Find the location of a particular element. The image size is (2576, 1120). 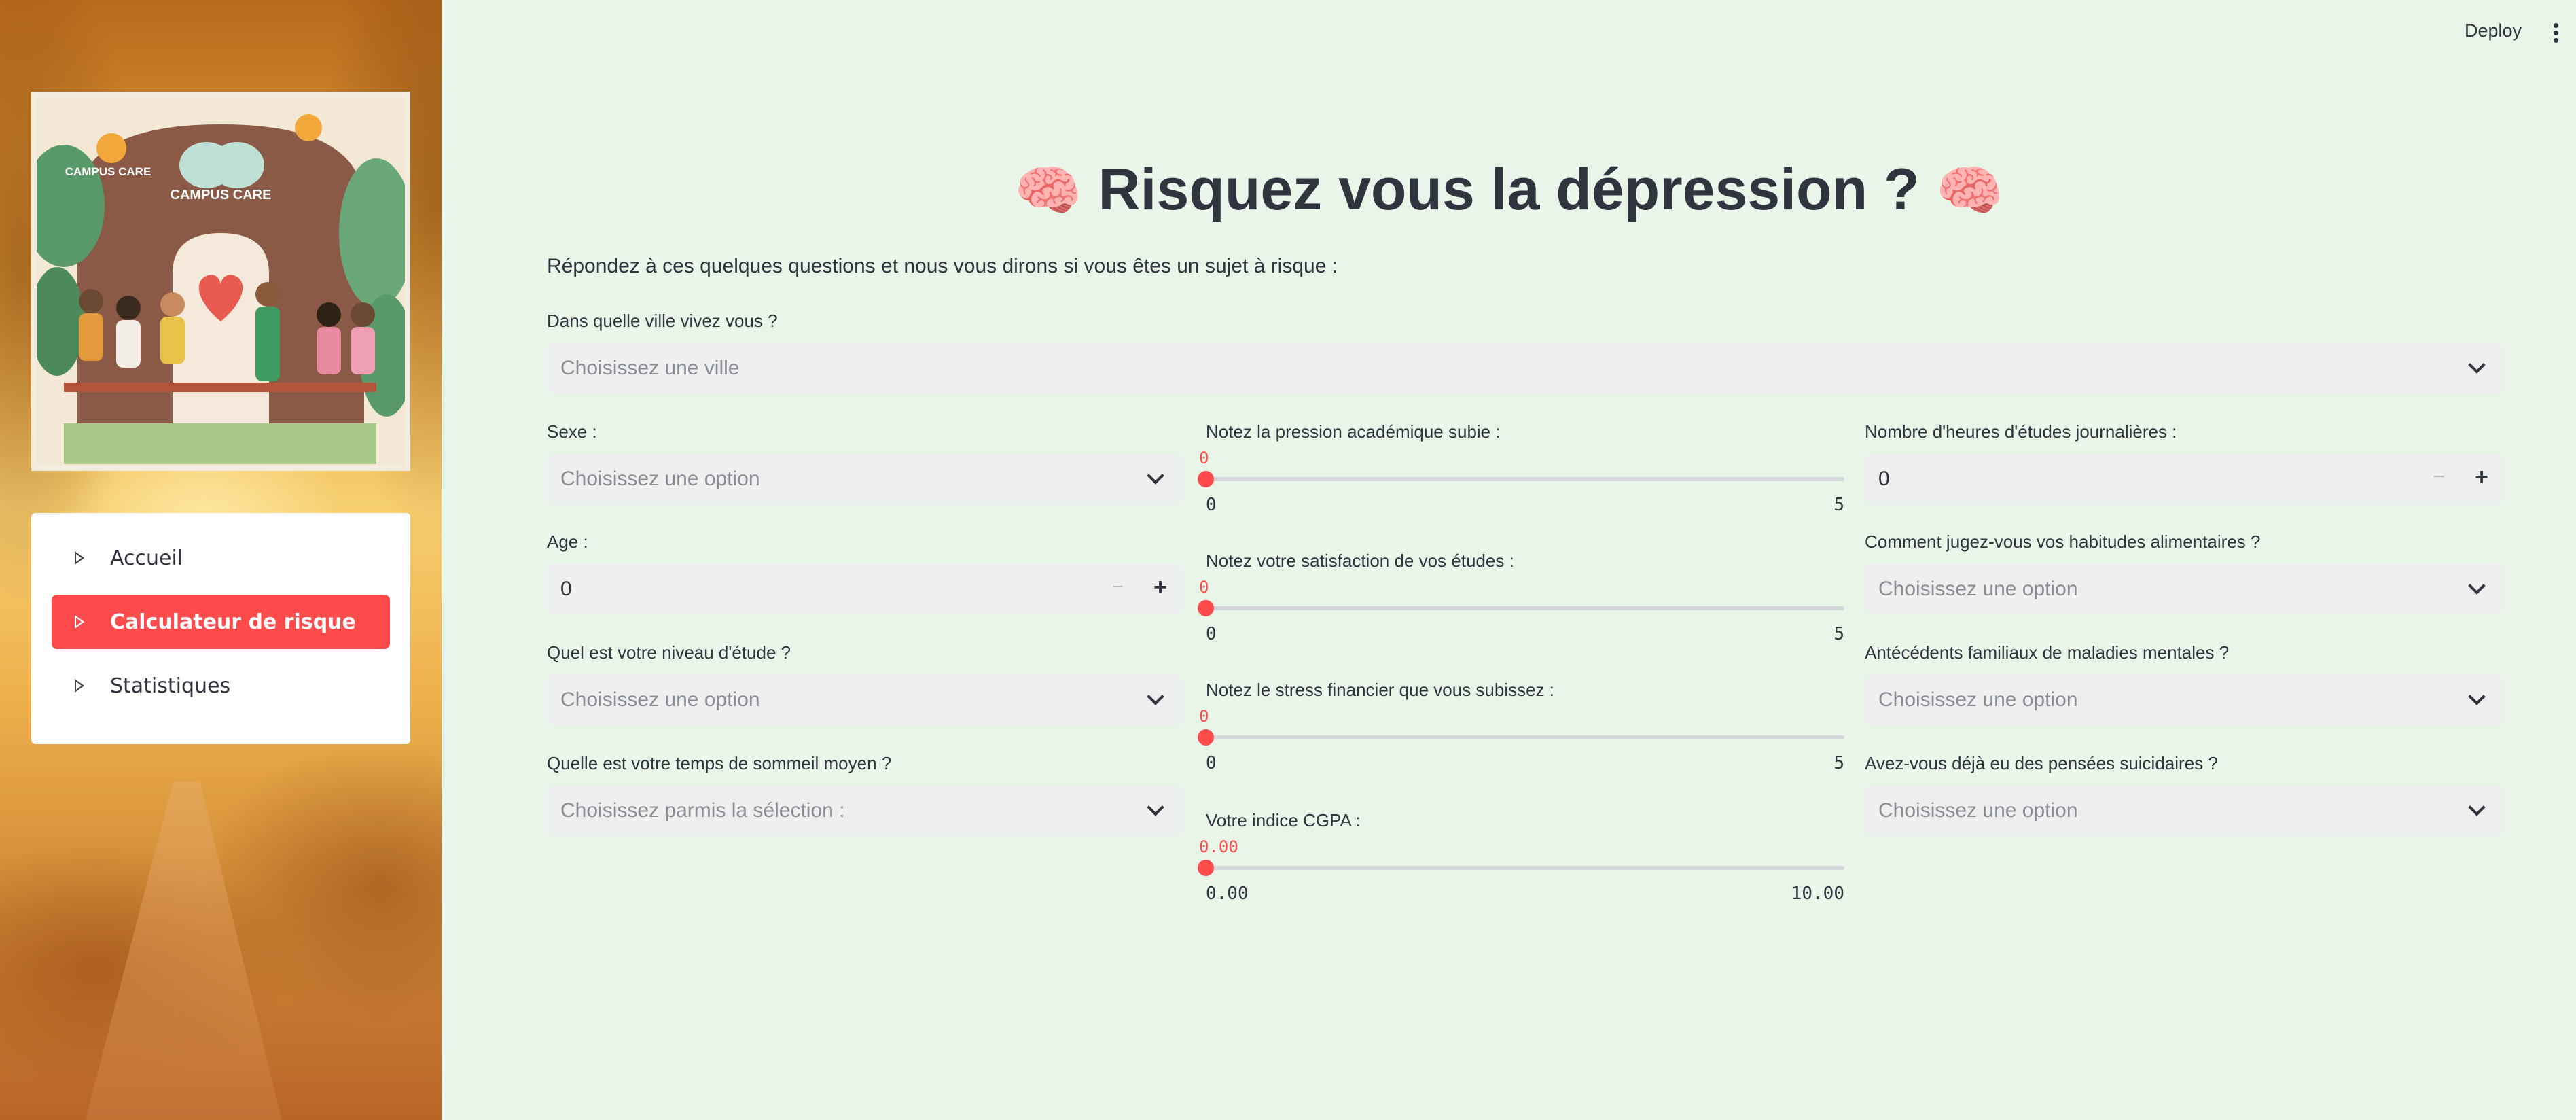

age-value: 0 is located at coordinates (566, 589).